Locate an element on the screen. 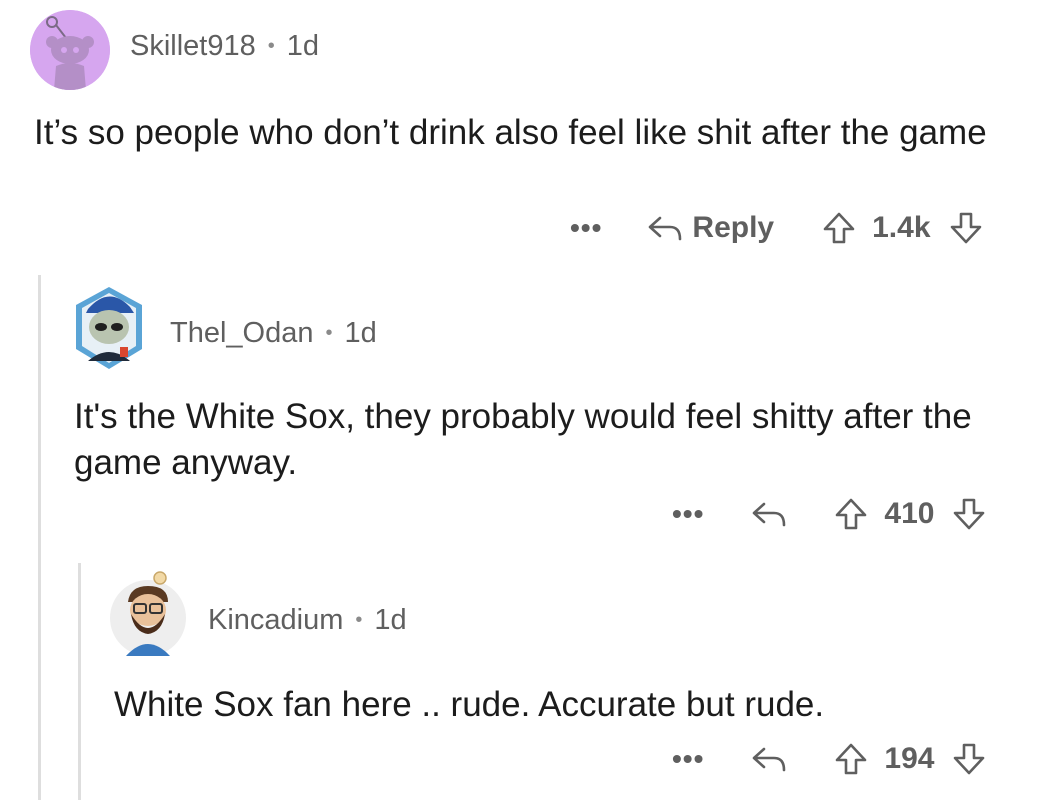  comment-meta: Thel_Odan • 1d is located at coordinates (273, 333).